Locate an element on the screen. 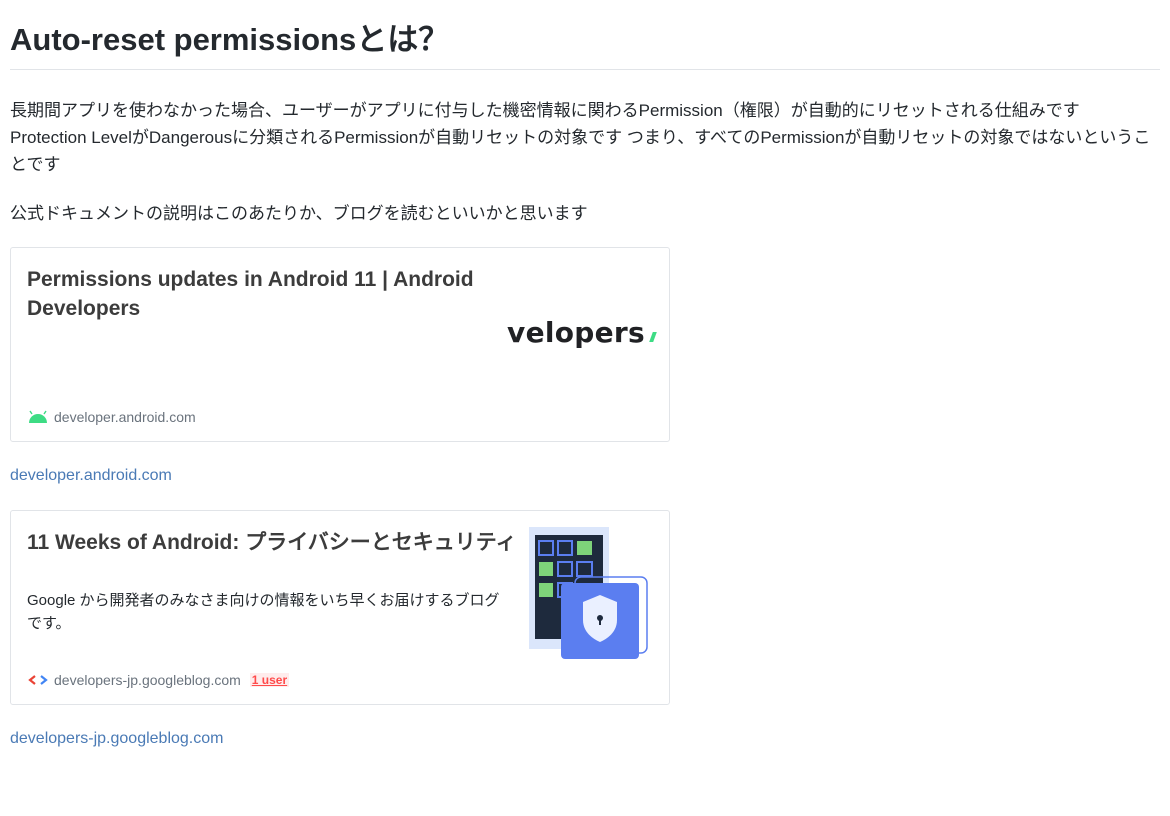  page-title: Auto-reset permissionsとは？ is located at coordinates (230, 39).